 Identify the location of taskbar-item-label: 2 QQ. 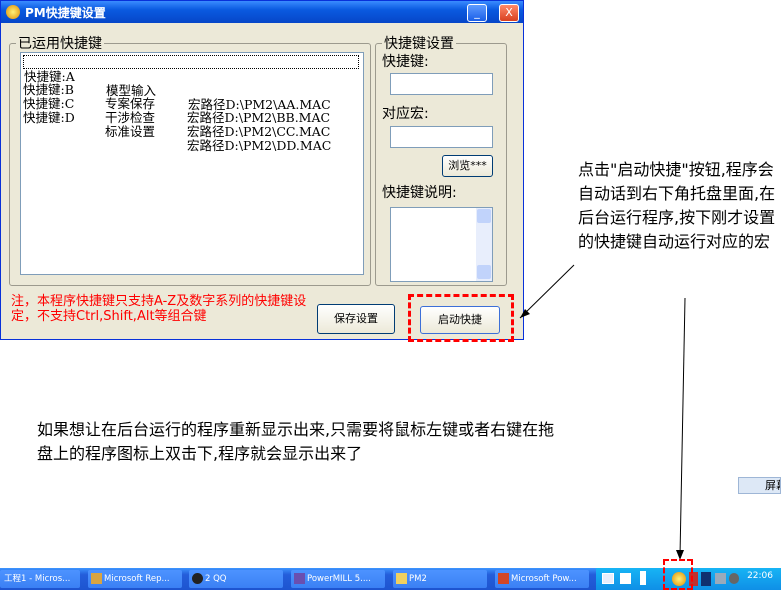
(216, 579).